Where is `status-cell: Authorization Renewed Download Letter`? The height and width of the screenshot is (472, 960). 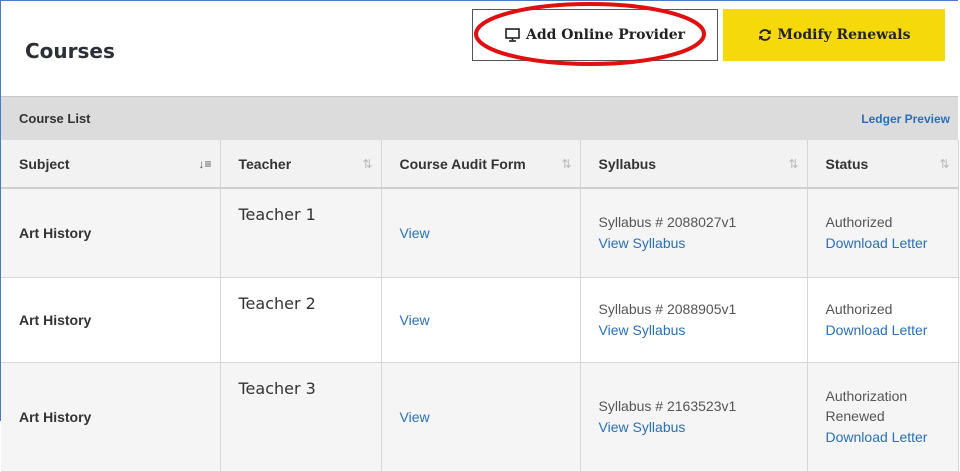 status-cell: Authorization Renewed Download Letter is located at coordinates (883, 417).